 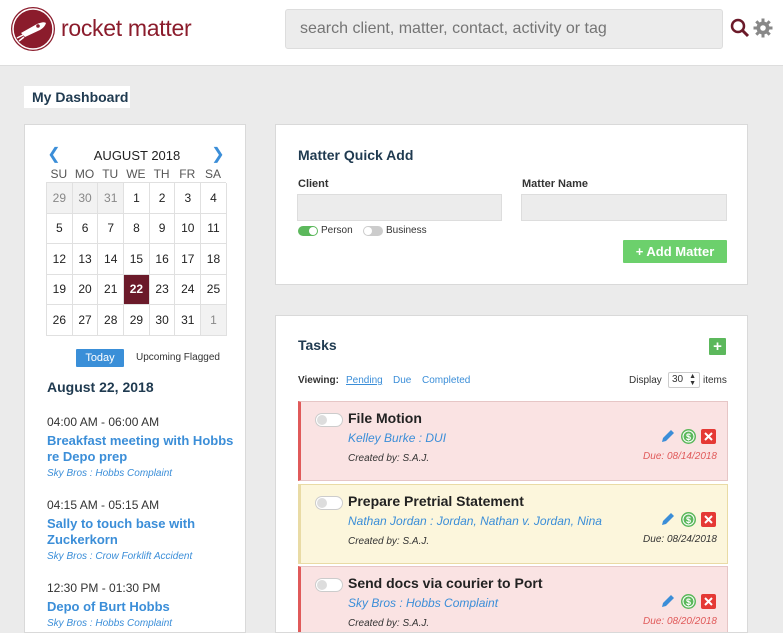 I want to click on event-title: Sally to touch base with Zuckerkorn, so click(x=142, y=532).